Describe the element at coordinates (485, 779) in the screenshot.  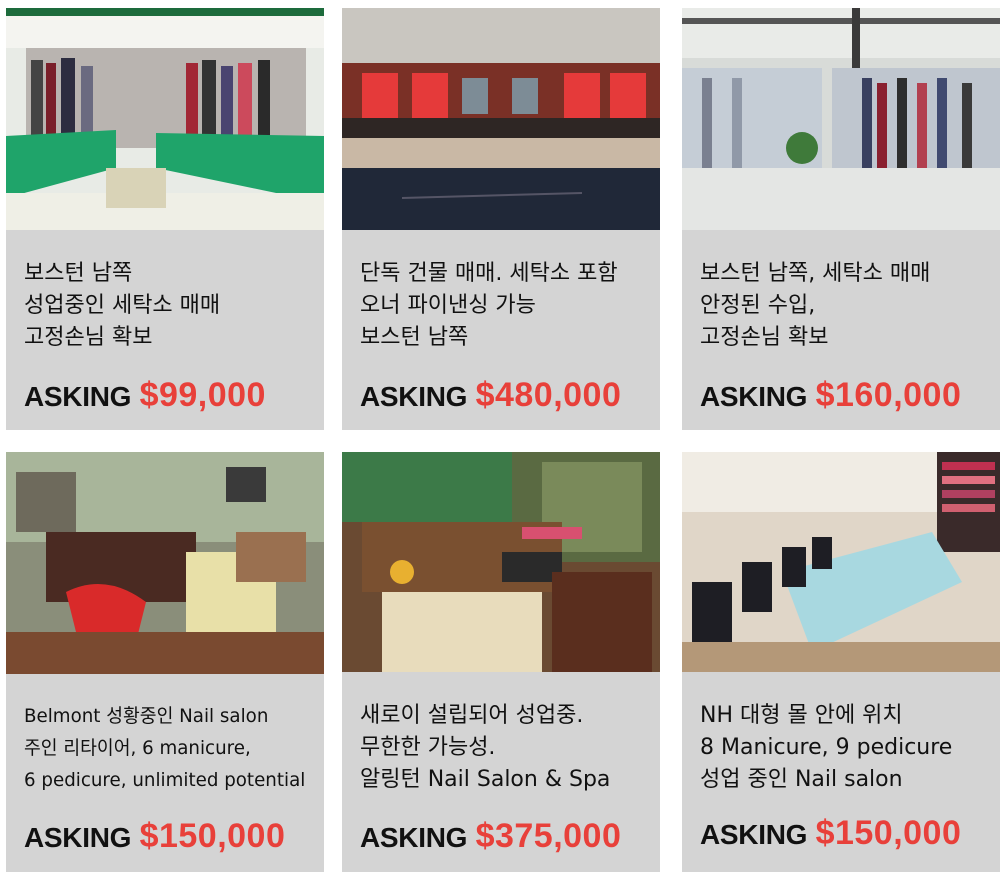
I see `description-line: 알링턴 Nail Salon & Spa` at that location.